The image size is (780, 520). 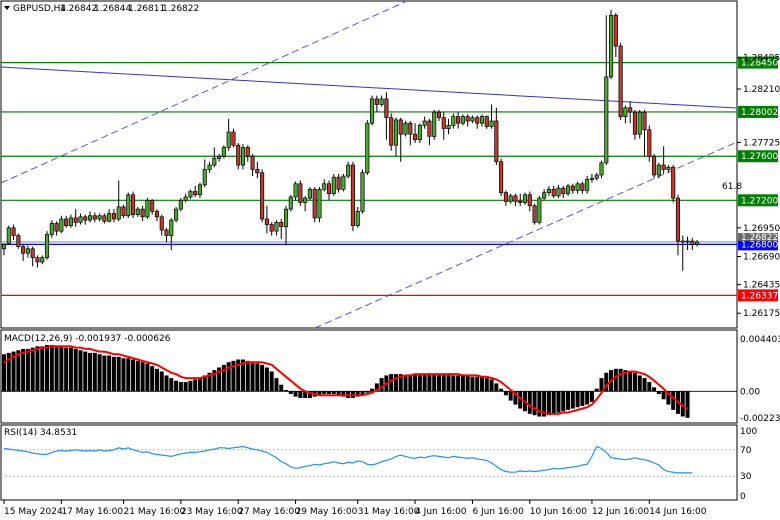 What do you see at coordinates (155, 512) in the screenshot?
I see `time-tick-label-2: 21 May 16:00` at bounding box center [155, 512].